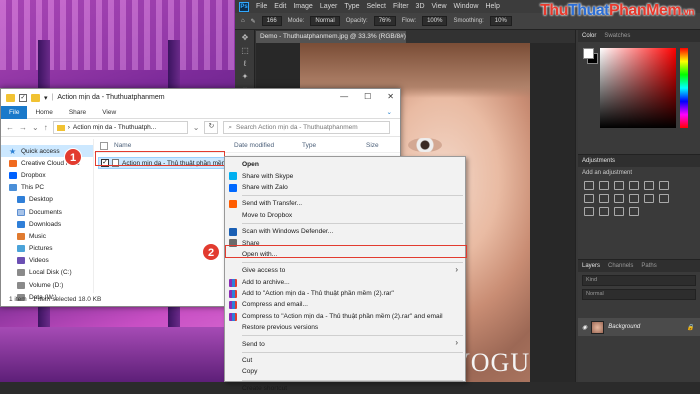 This screenshot has width=700, height=394. What do you see at coordinates (649, 185) in the screenshot?
I see `vibrance-icon` at bounding box center [649, 185].